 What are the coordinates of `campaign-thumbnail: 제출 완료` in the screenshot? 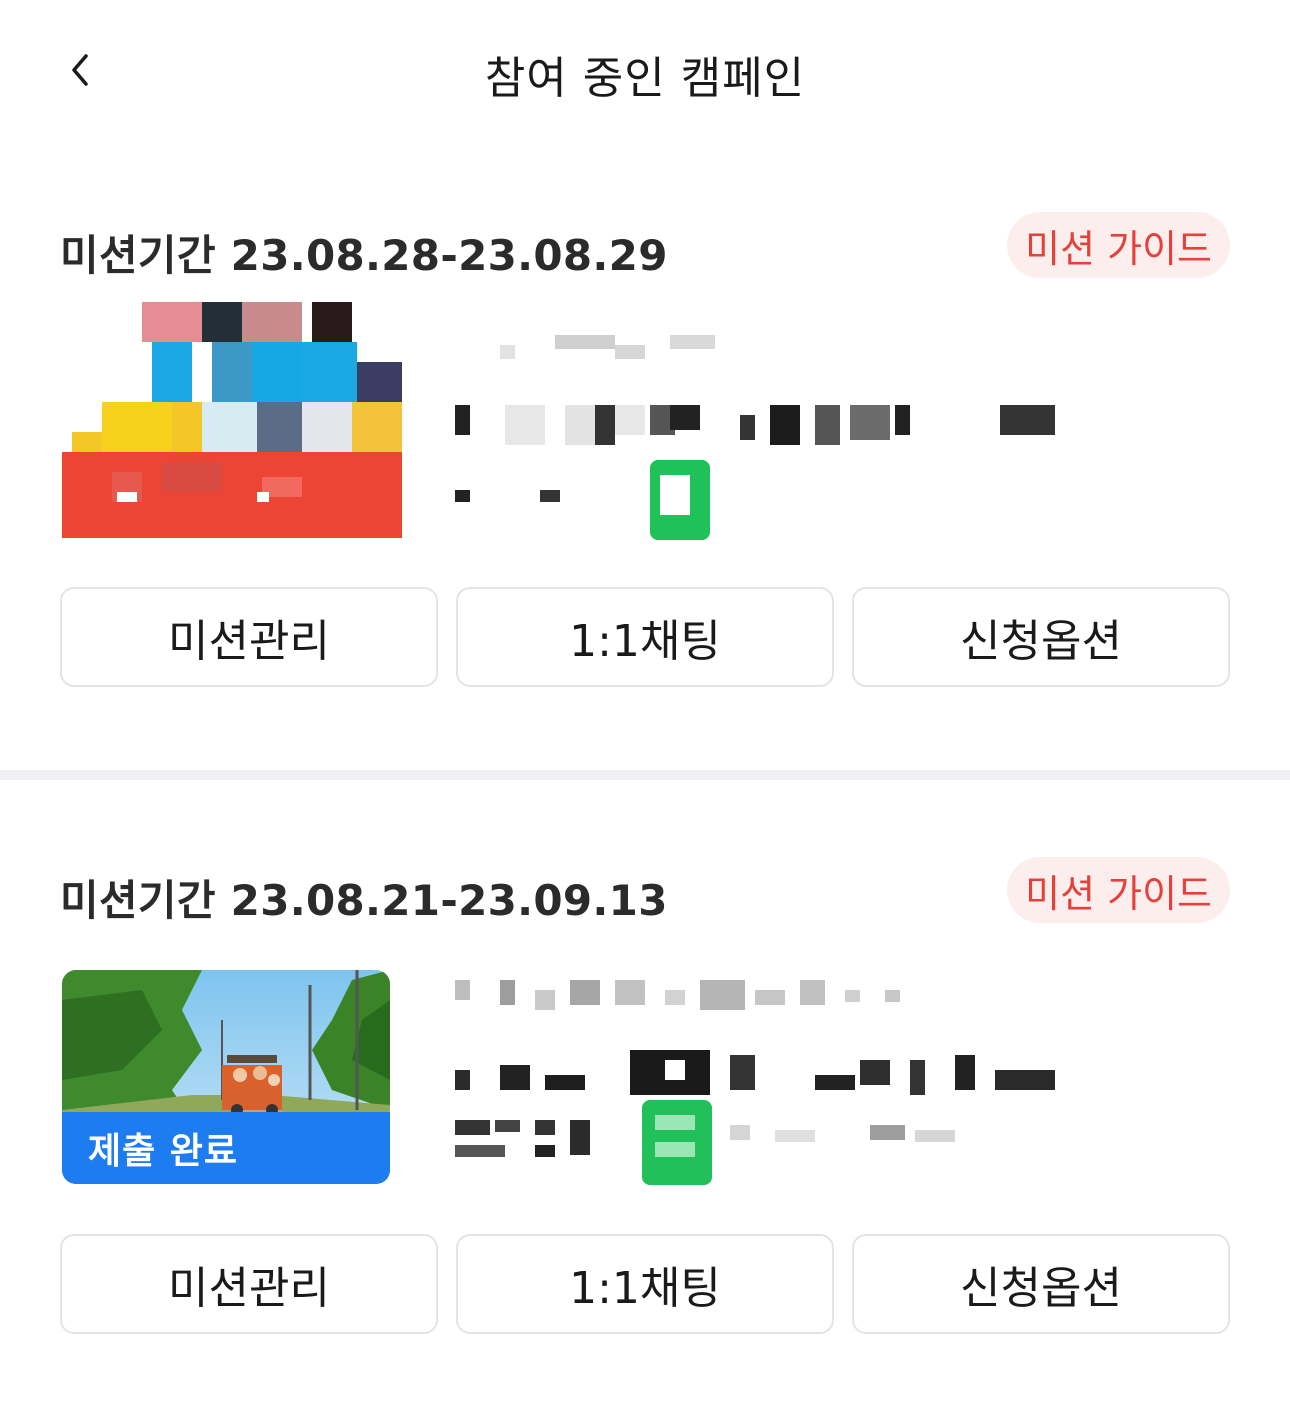 It's located at (226, 1077).